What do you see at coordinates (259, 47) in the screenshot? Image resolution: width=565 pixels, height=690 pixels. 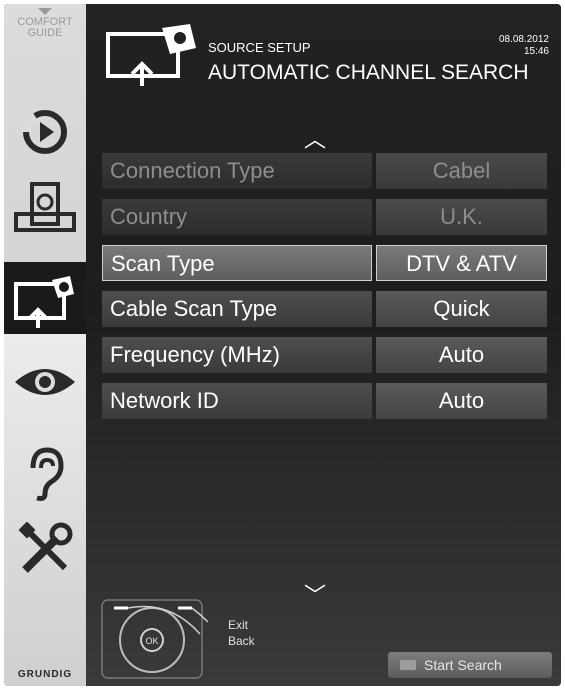 I see `header-subtitle: SOURCE SETUP` at bounding box center [259, 47].